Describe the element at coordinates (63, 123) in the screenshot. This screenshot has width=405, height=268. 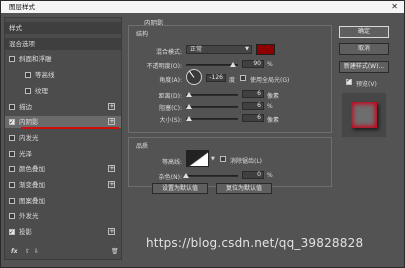
I see `style-list-item: 内阴影 +` at that location.